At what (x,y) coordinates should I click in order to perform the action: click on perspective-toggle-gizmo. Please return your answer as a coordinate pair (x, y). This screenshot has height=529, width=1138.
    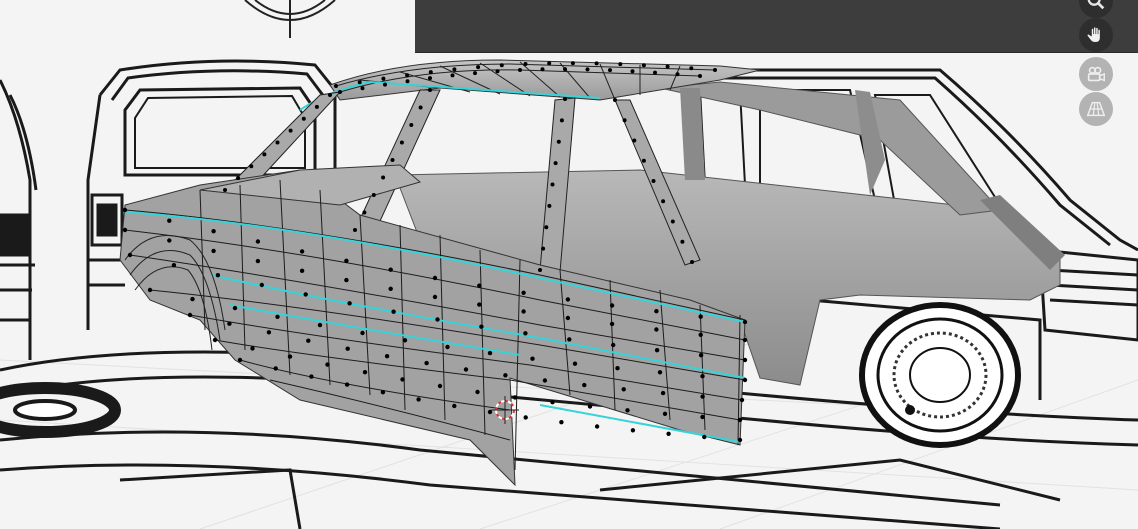
    Looking at the image, I should click on (1096, 109).